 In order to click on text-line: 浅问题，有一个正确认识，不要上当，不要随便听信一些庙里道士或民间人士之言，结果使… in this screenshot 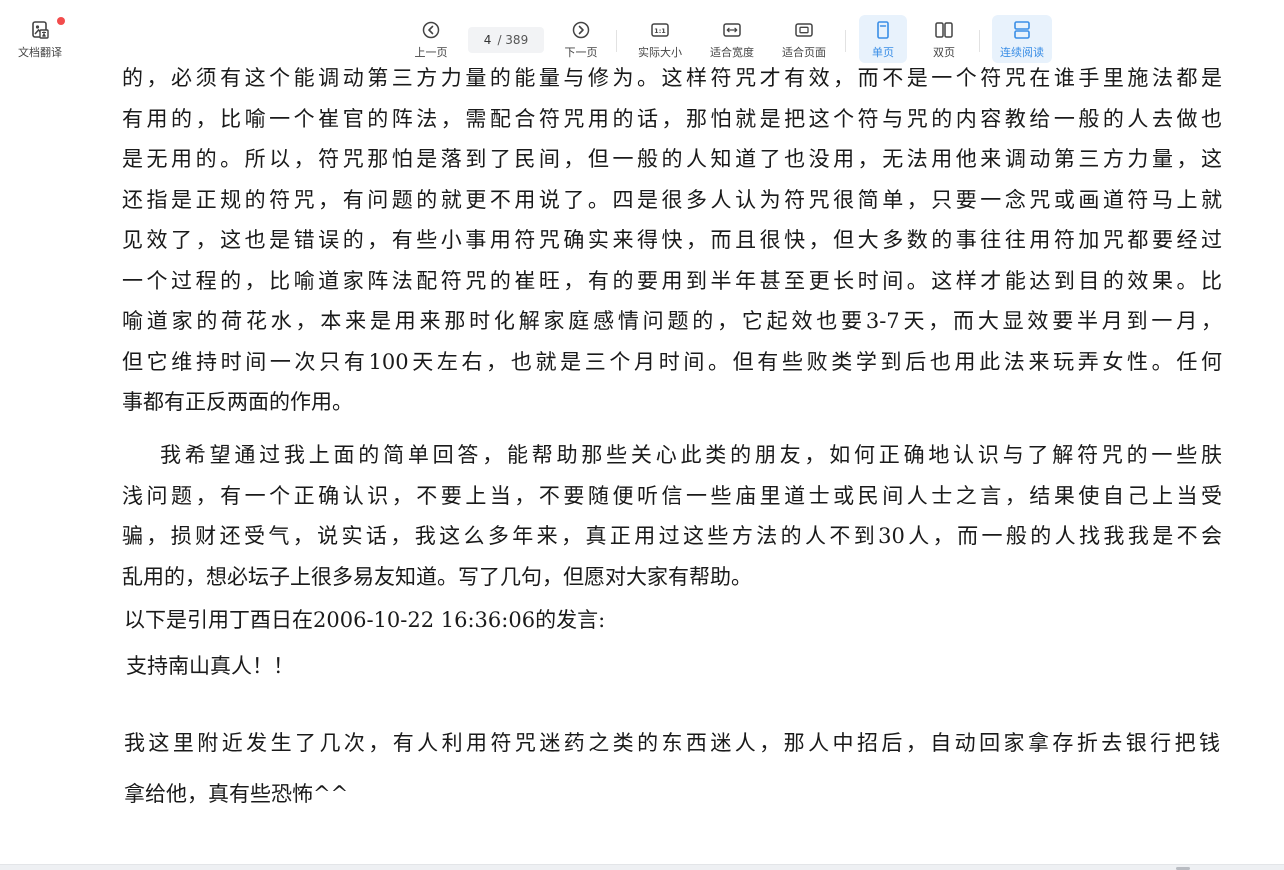, I will do `click(672, 495)`.